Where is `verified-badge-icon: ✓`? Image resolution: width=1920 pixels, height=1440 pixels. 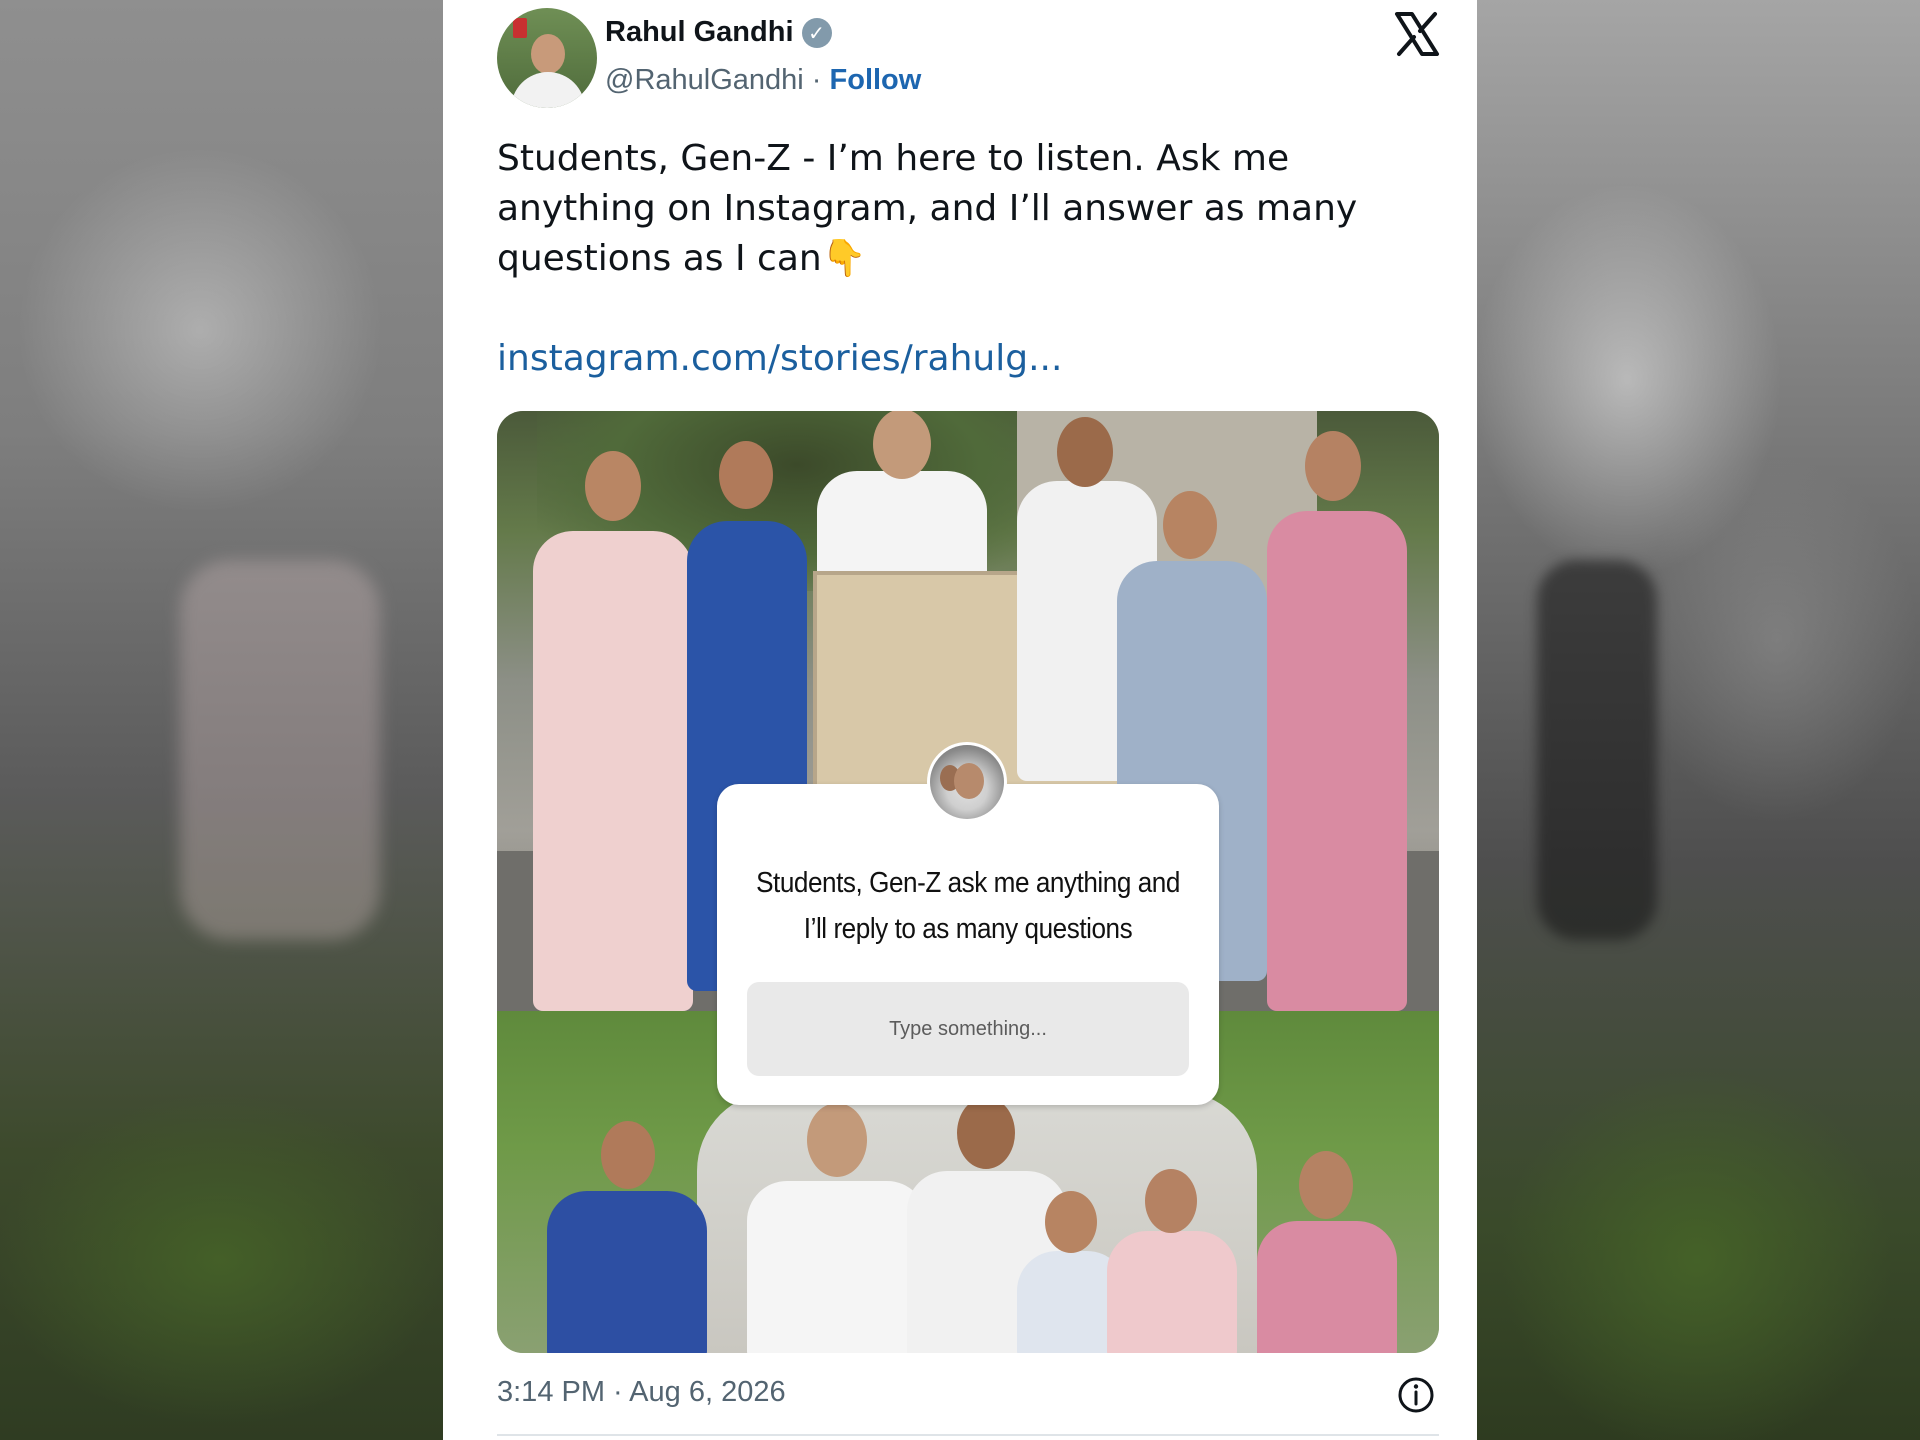
verified-badge-icon: ✓ is located at coordinates (816, 32).